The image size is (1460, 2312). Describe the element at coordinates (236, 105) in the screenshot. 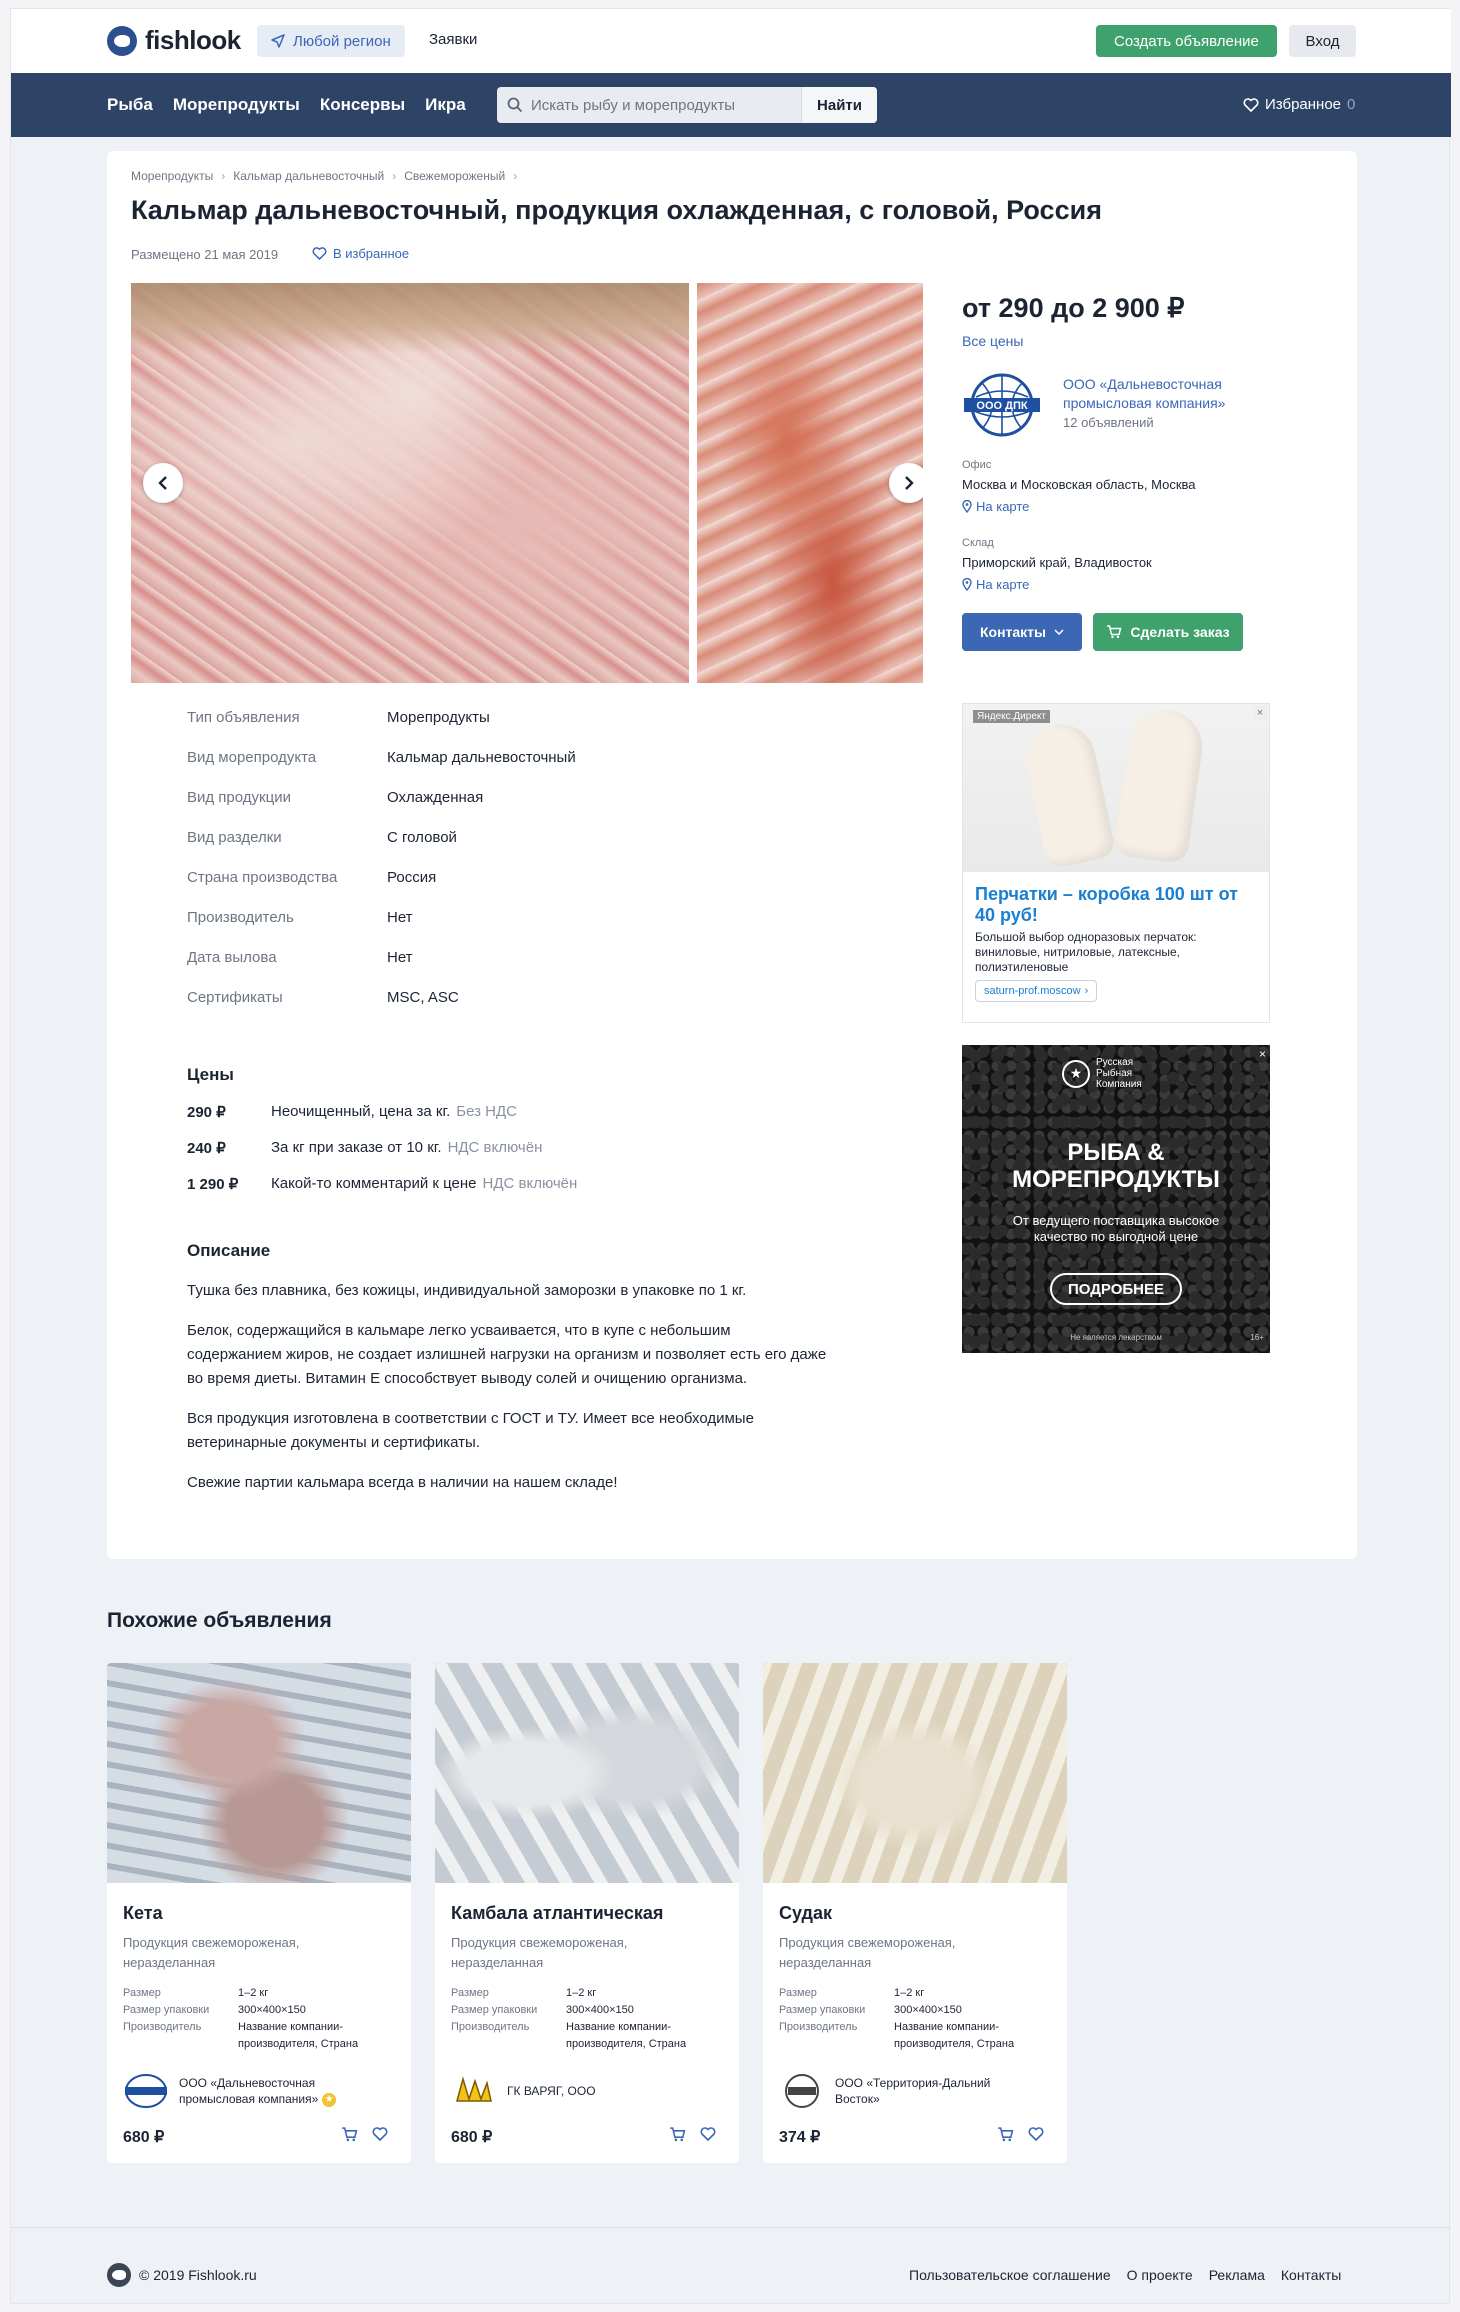

I see `nav-item-seafood: Морепродукты` at that location.